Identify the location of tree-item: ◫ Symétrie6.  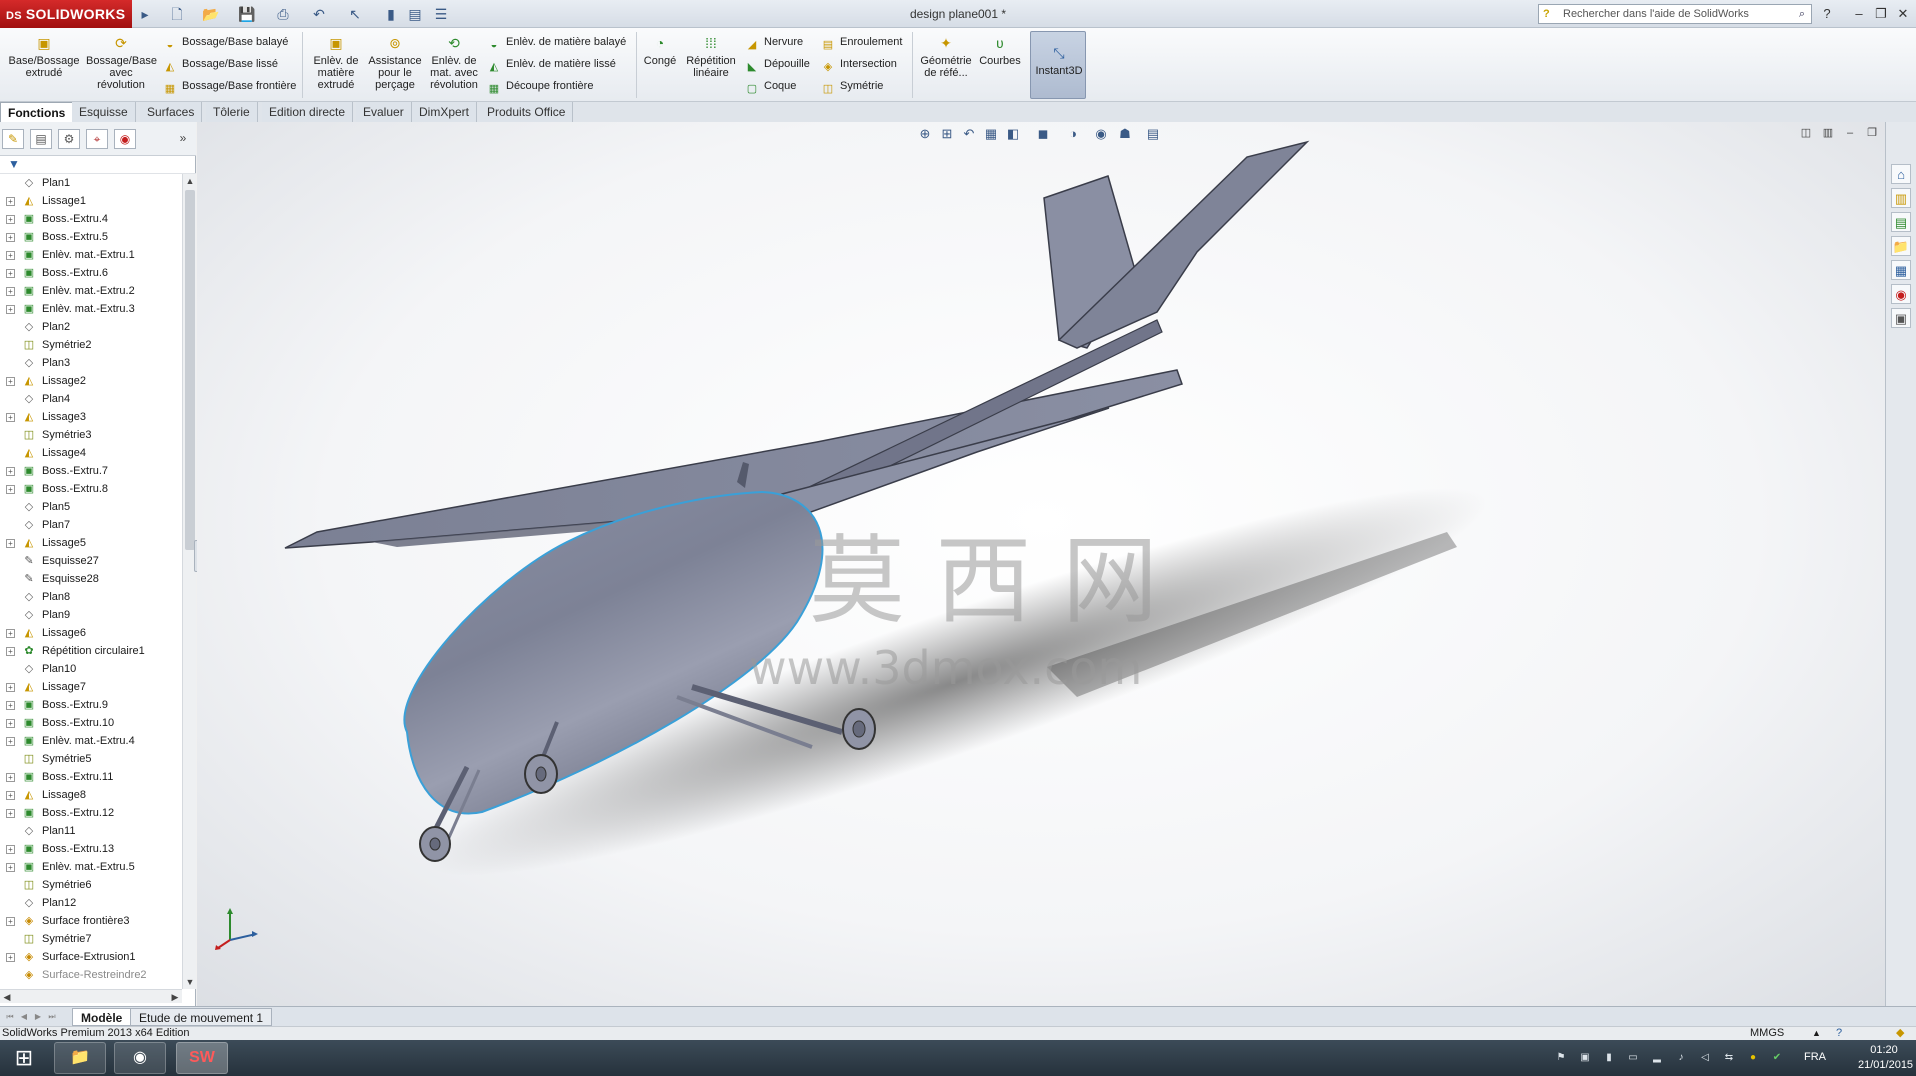
(91, 885).